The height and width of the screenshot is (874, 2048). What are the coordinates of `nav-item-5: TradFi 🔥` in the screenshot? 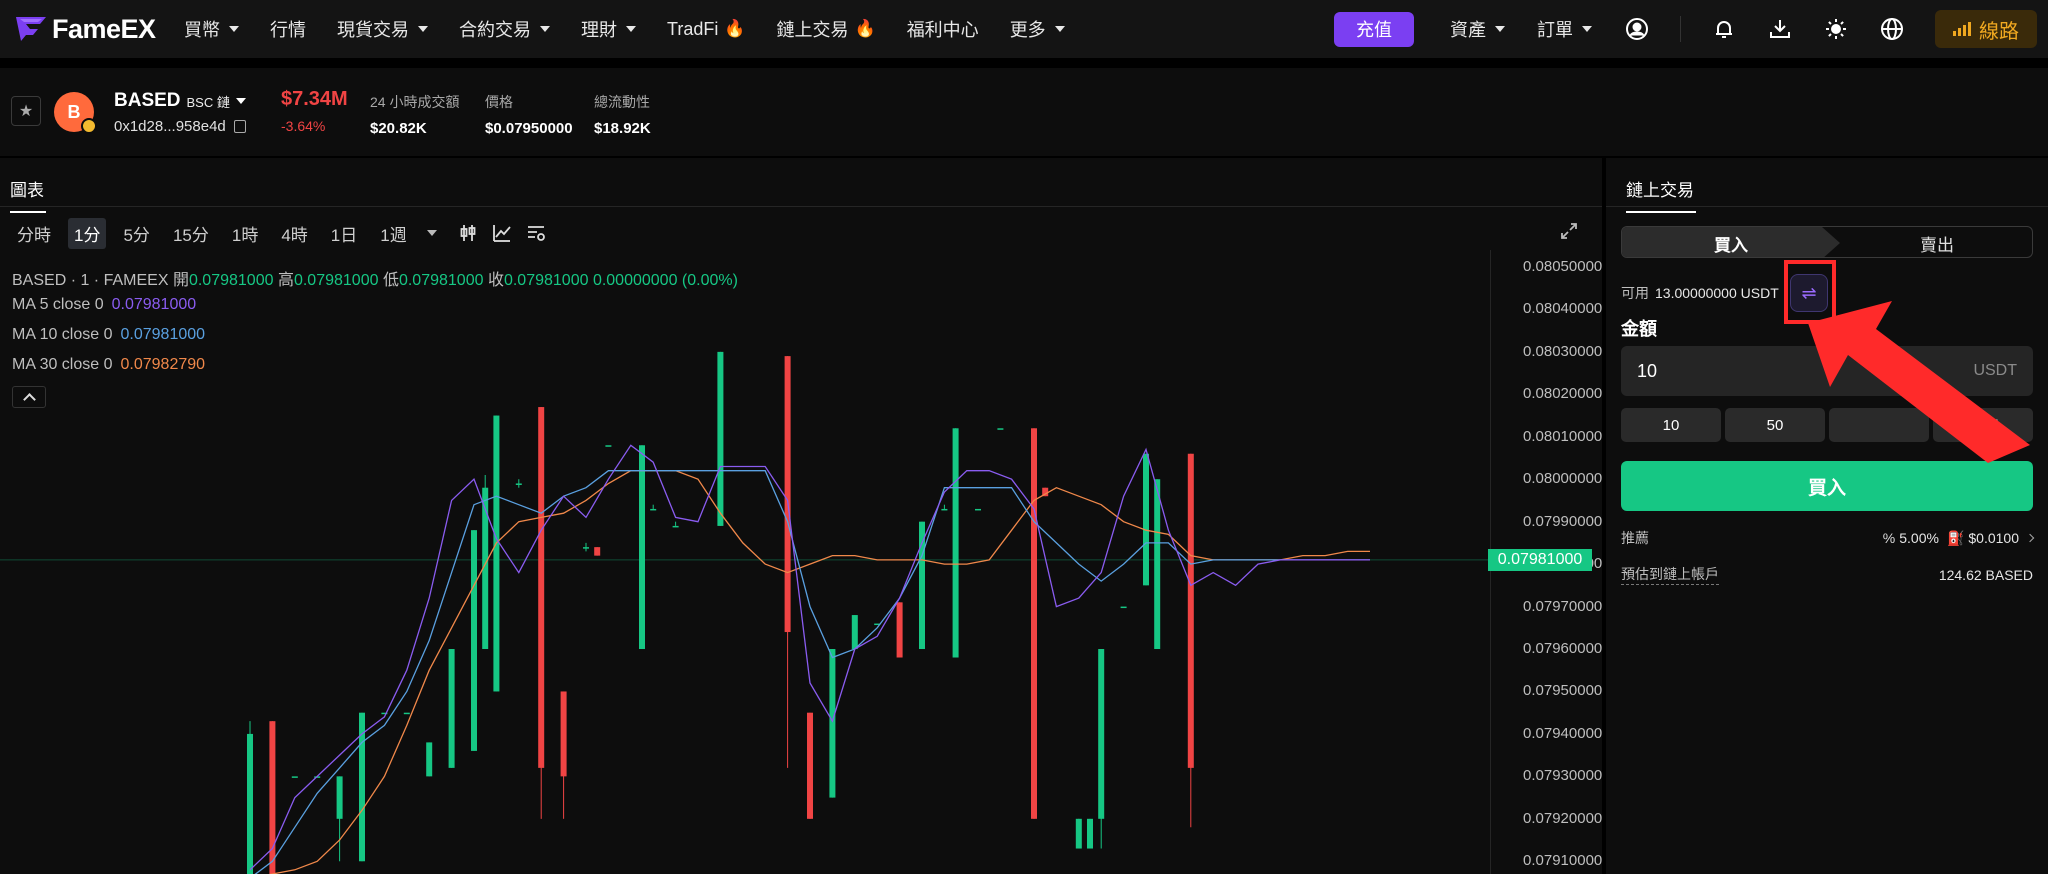 It's located at (706, 29).